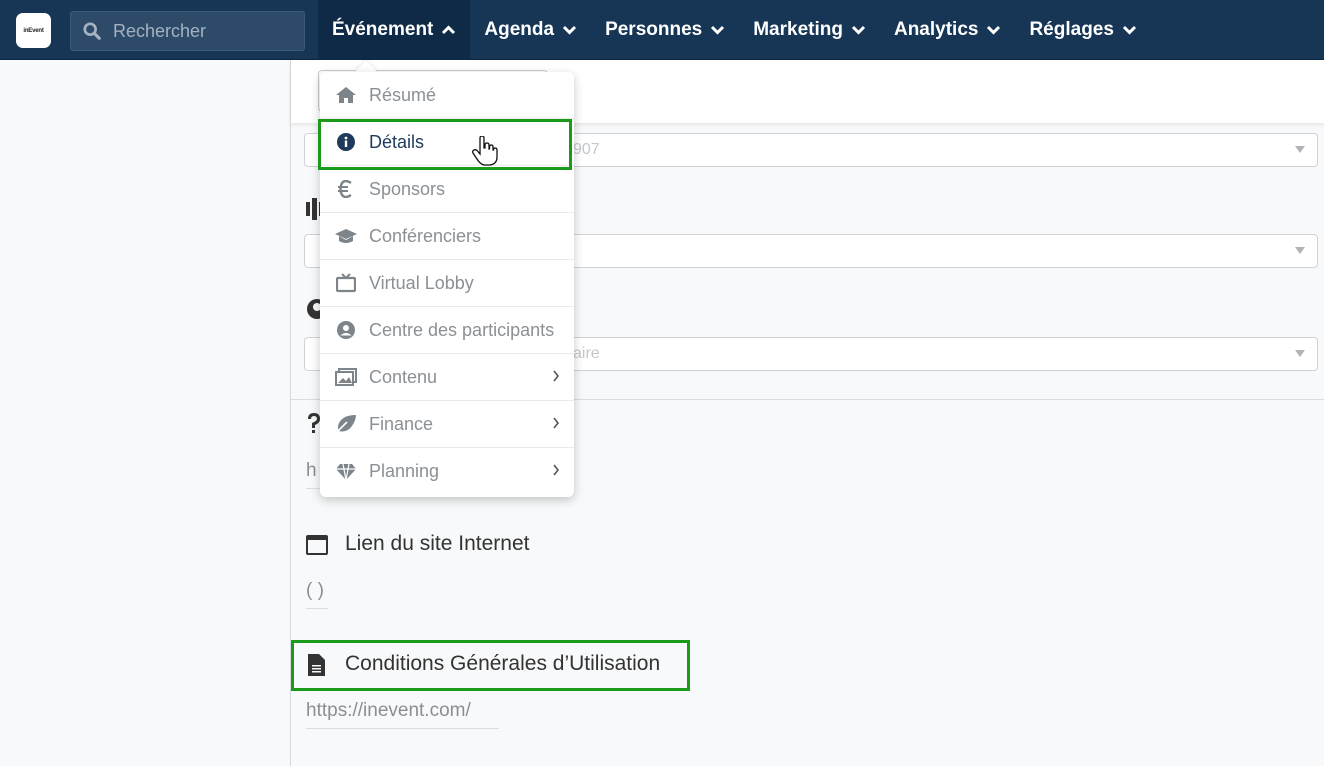 This screenshot has width=1324, height=766. I want to click on nav-agenda: Agenda, so click(530, 30).